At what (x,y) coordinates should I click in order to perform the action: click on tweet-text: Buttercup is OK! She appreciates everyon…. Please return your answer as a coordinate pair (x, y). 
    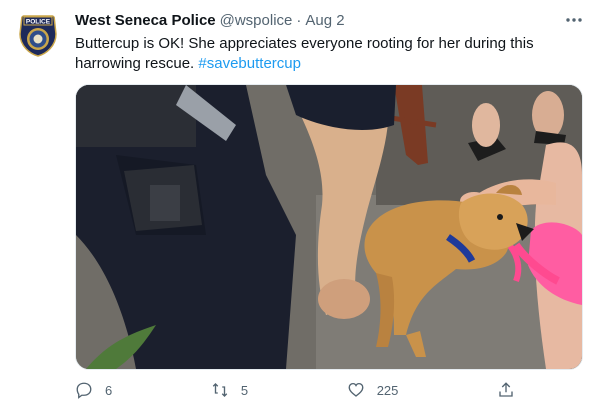
    Looking at the image, I should click on (325, 54).